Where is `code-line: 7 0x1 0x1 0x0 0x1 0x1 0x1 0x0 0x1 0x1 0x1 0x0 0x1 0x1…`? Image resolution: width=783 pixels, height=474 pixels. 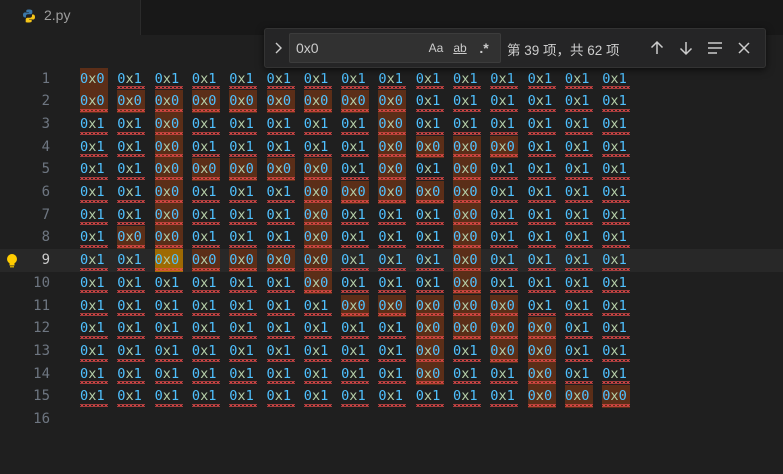
code-line: 7 0x1 0x1 0x0 0x1 0x1 0x1 0x0 0x1 0x1 0x1 0x0 0x1 0x1… is located at coordinates (391, 215).